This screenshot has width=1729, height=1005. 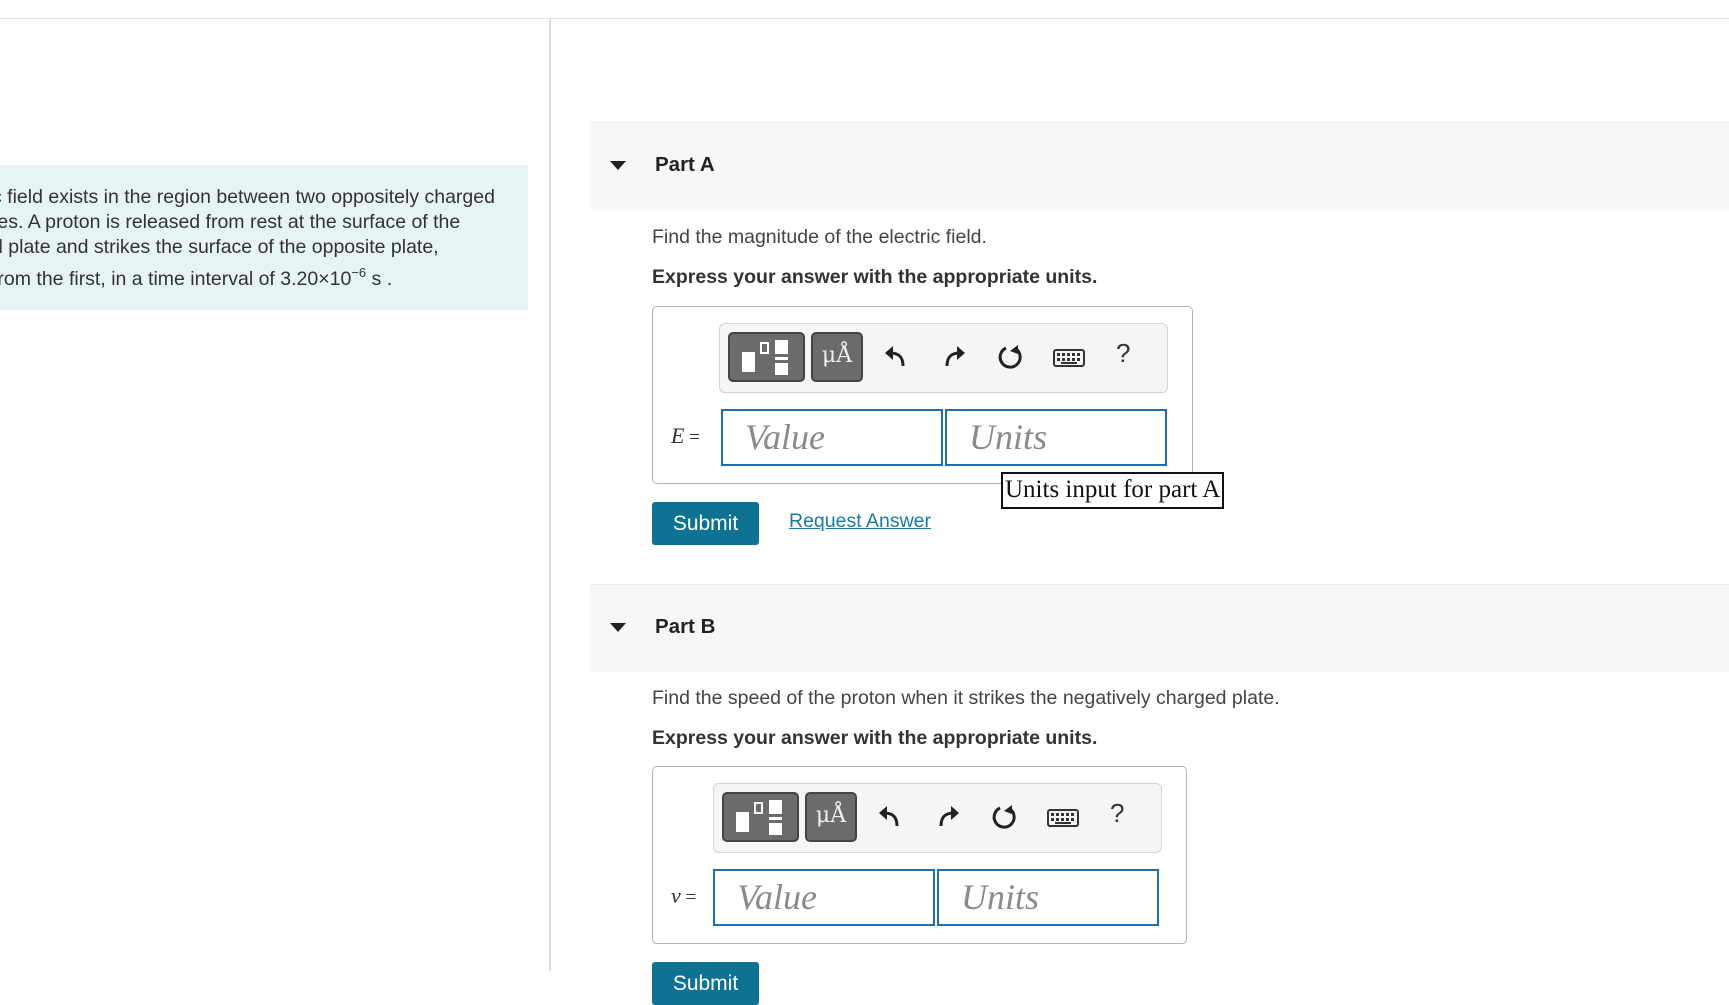 What do you see at coordinates (685, 164) in the screenshot?
I see `part-a-title: Part A` at bounding box center [685, 164].